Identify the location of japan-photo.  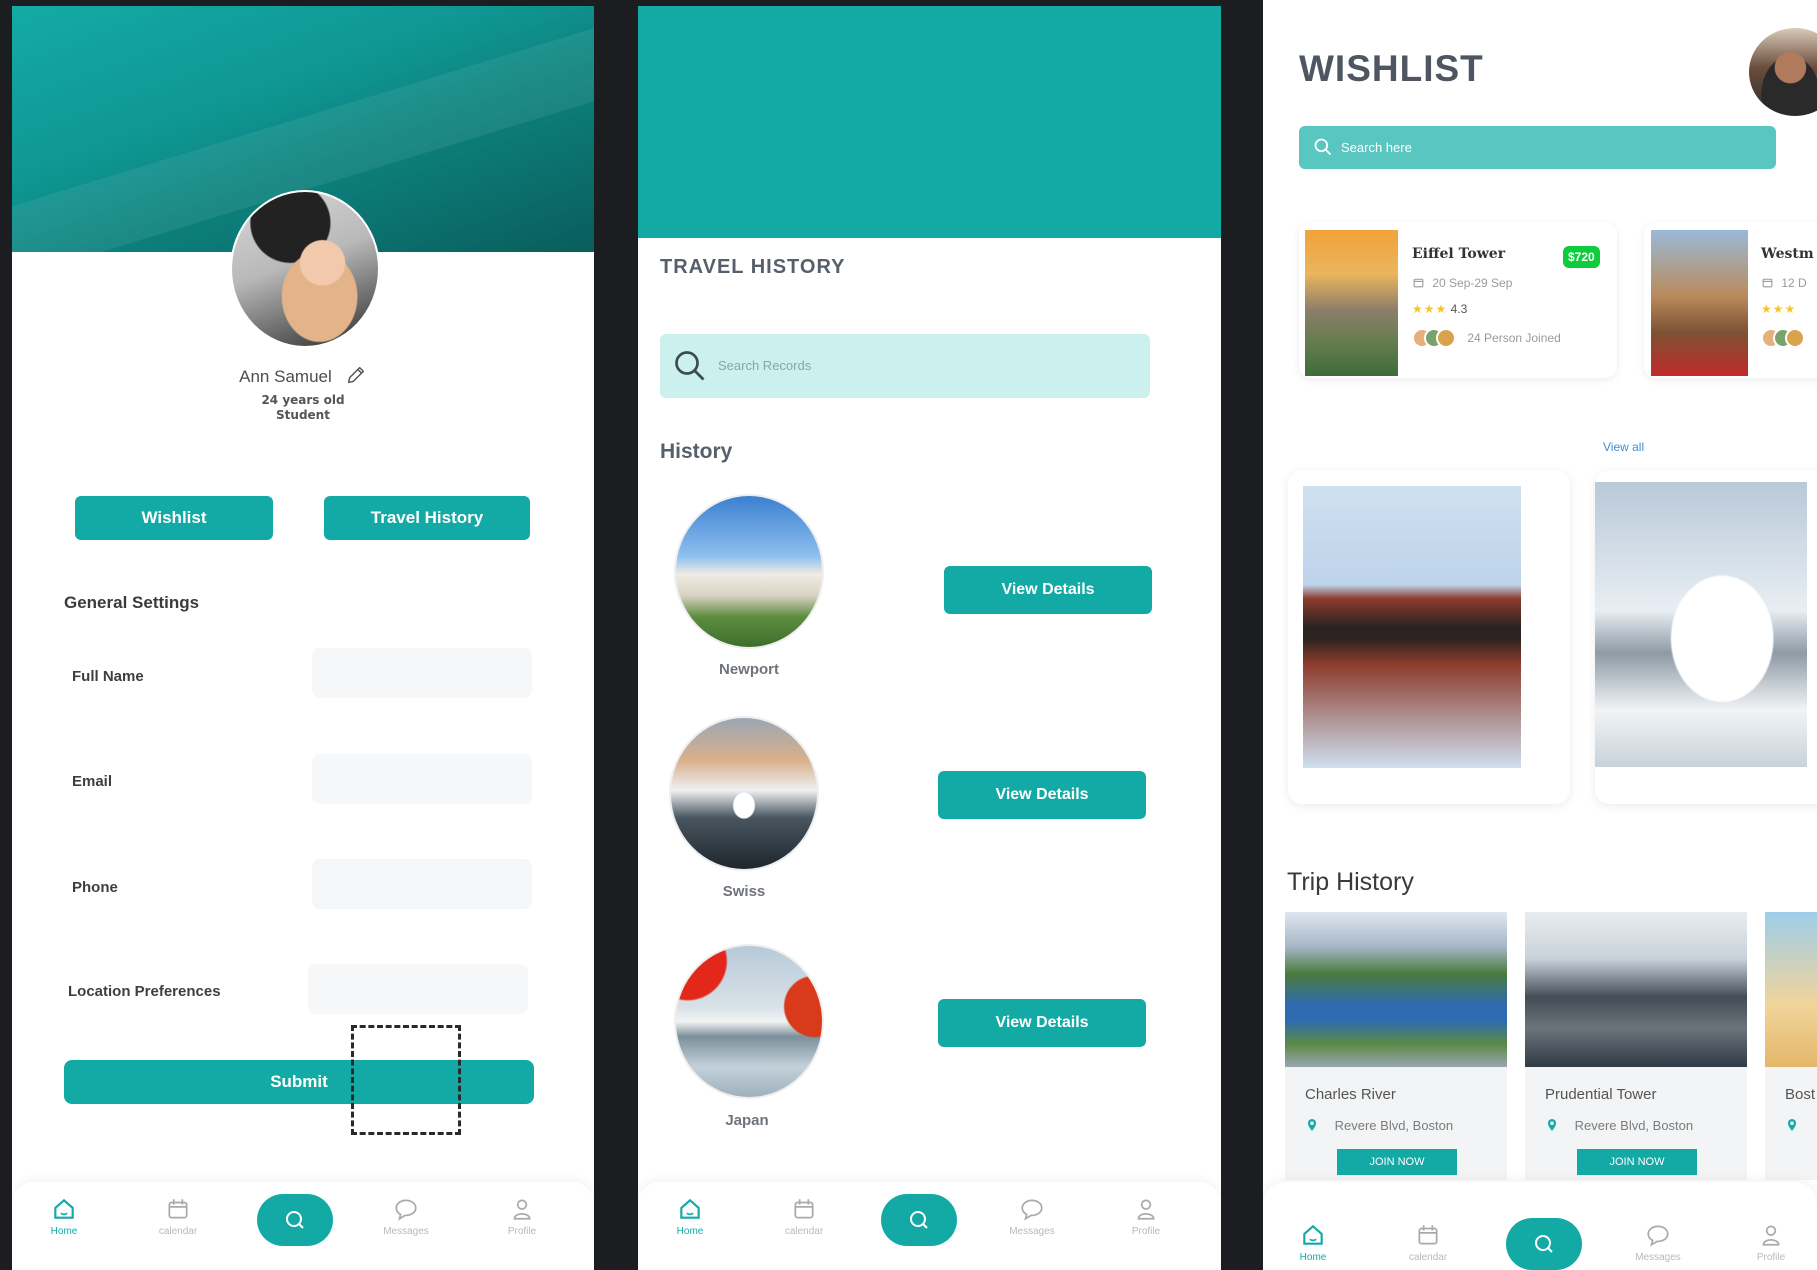
(749, 1021).